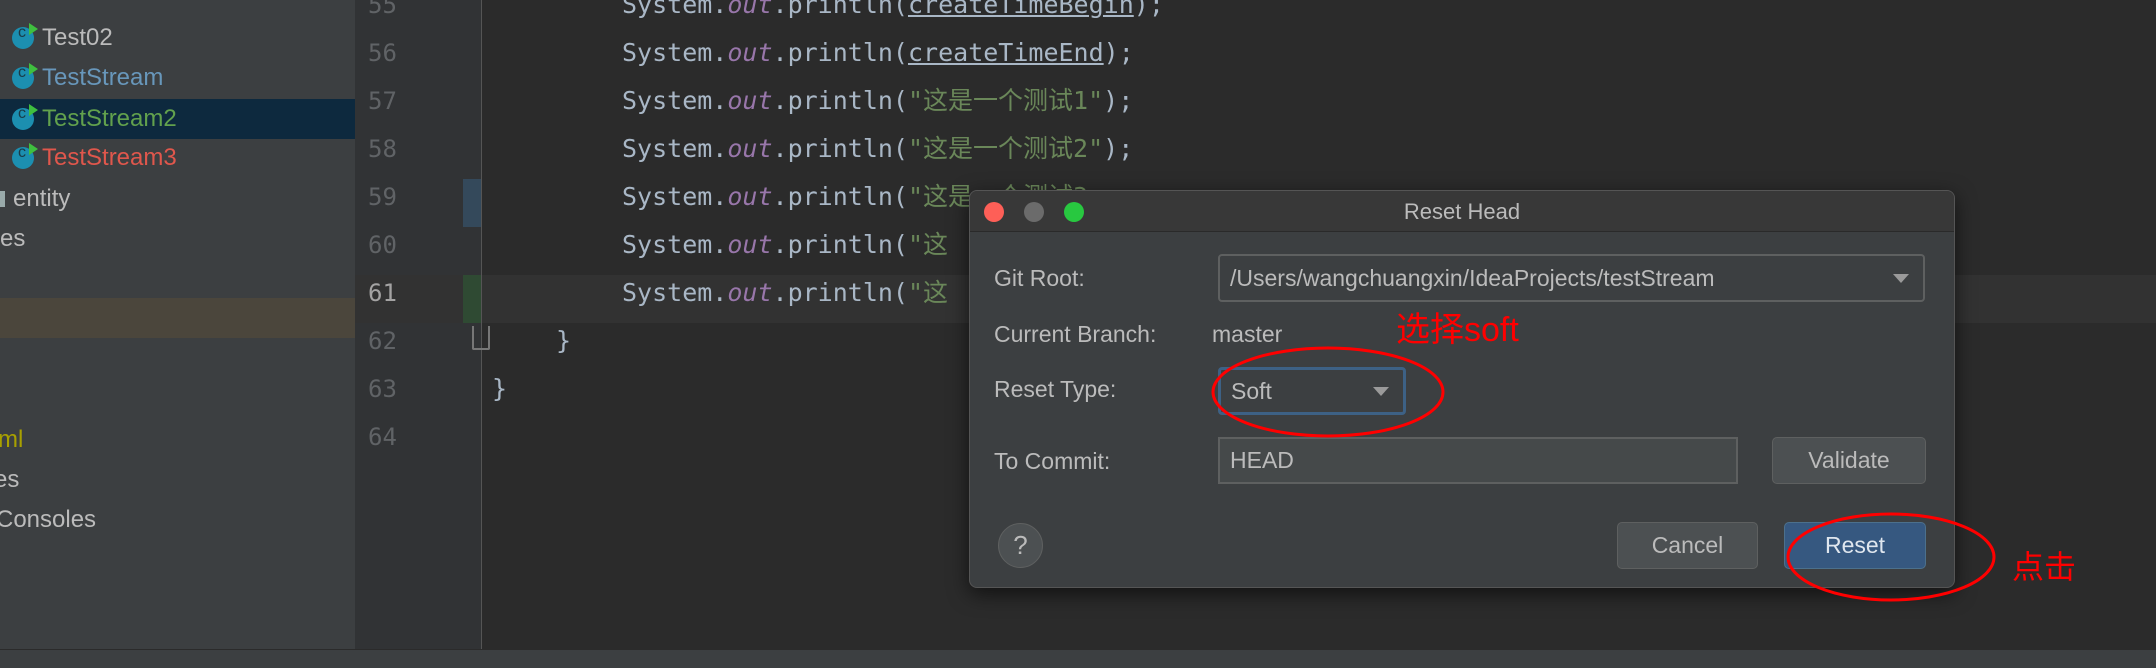 Image resolution: width=2156 pixels, height=668 pixels. I want to click on annotation-circle-reset-type, so click(1328, 392).